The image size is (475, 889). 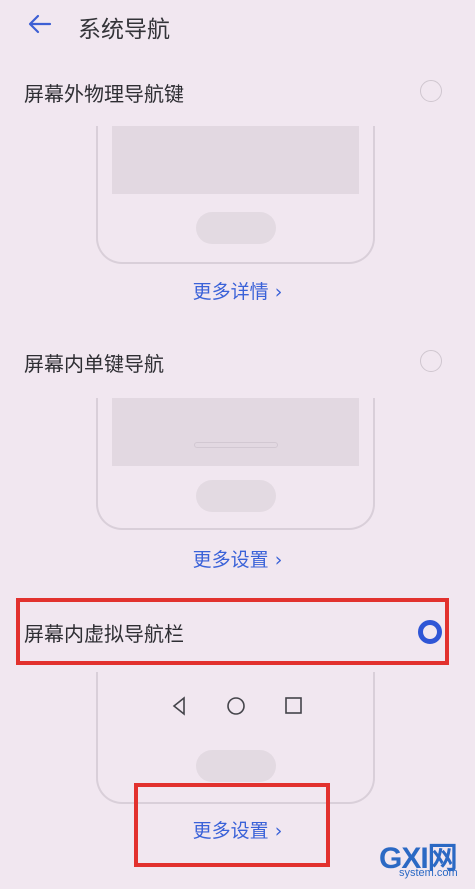 I want to click on more-details-link: 更多详情 ›, so click(x=237, y=290).